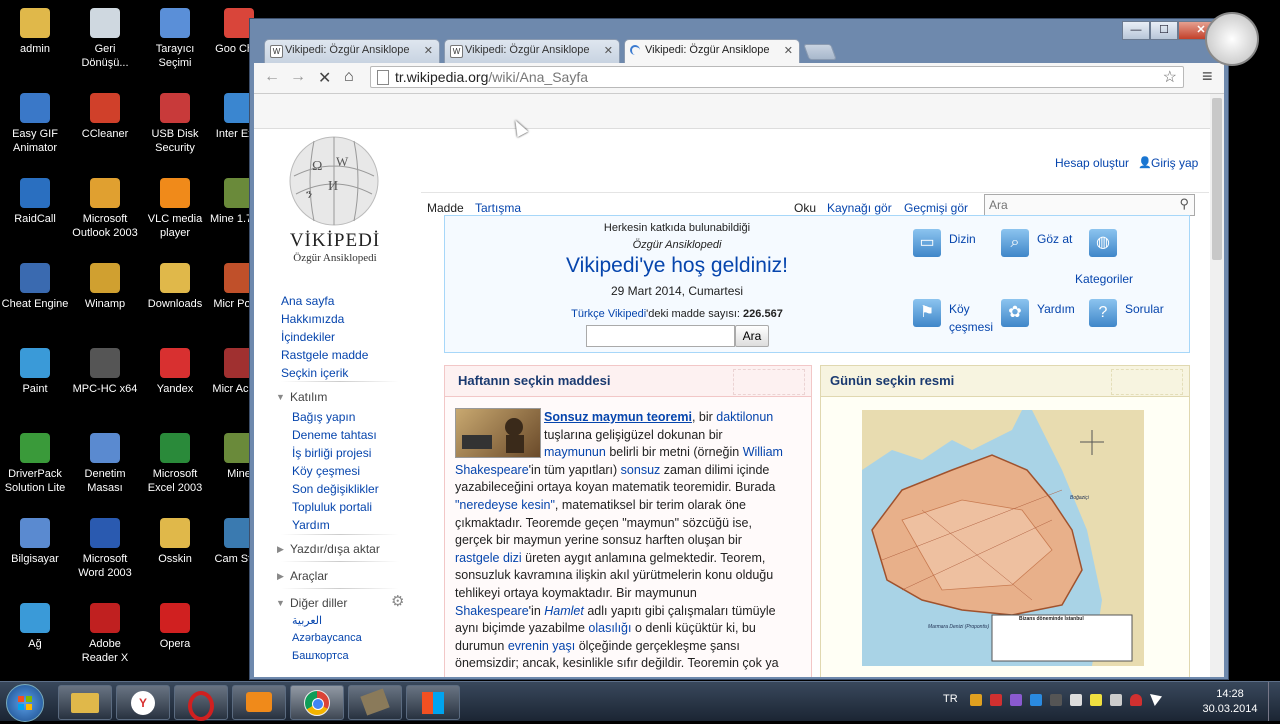 This screenshot has height=724, width=1280. Describe the element at coordinates (498, 433) in the screenshot. I see `featured-article-image` at that location.